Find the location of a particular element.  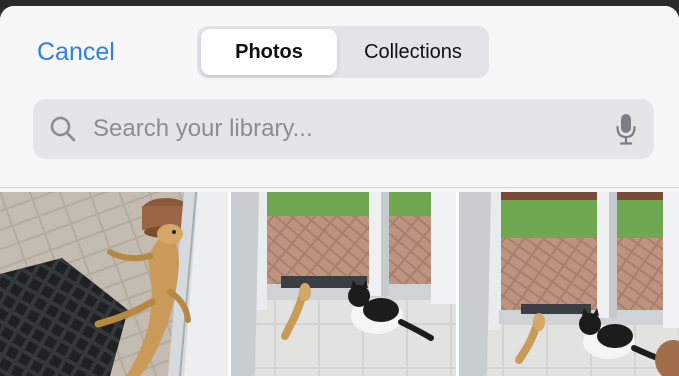

microphone-icon is located at coordinates (626, 129).